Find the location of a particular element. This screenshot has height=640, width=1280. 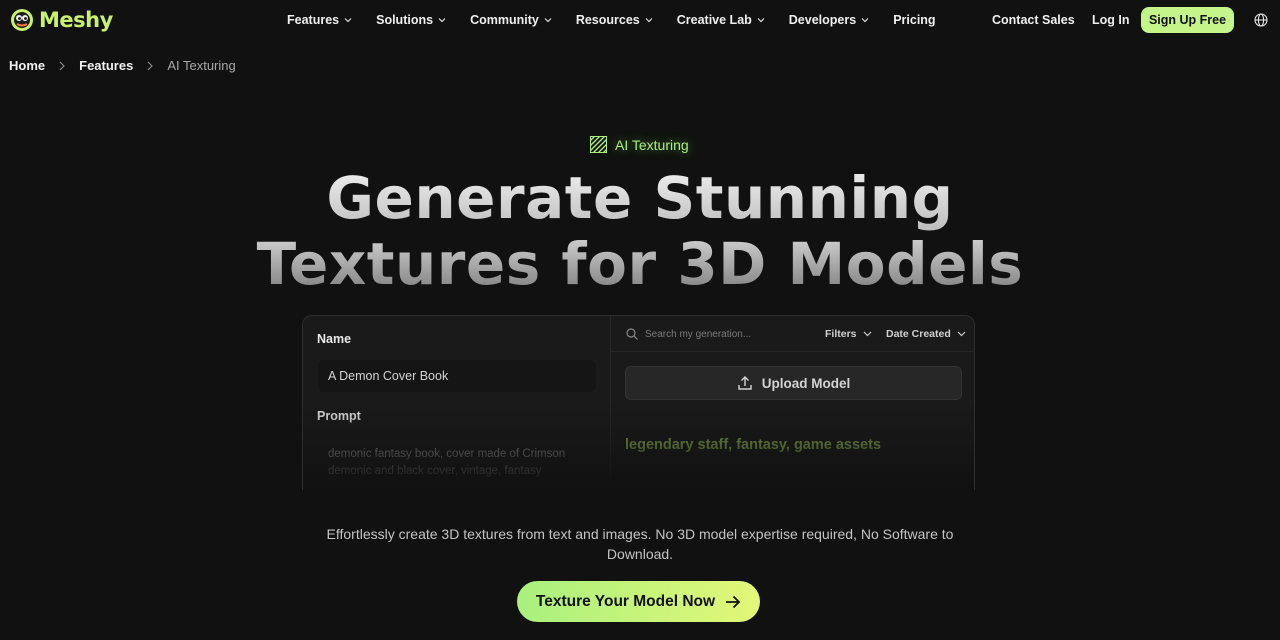

nav-pricing-label: Pricing is located at coordinates (914, 20).